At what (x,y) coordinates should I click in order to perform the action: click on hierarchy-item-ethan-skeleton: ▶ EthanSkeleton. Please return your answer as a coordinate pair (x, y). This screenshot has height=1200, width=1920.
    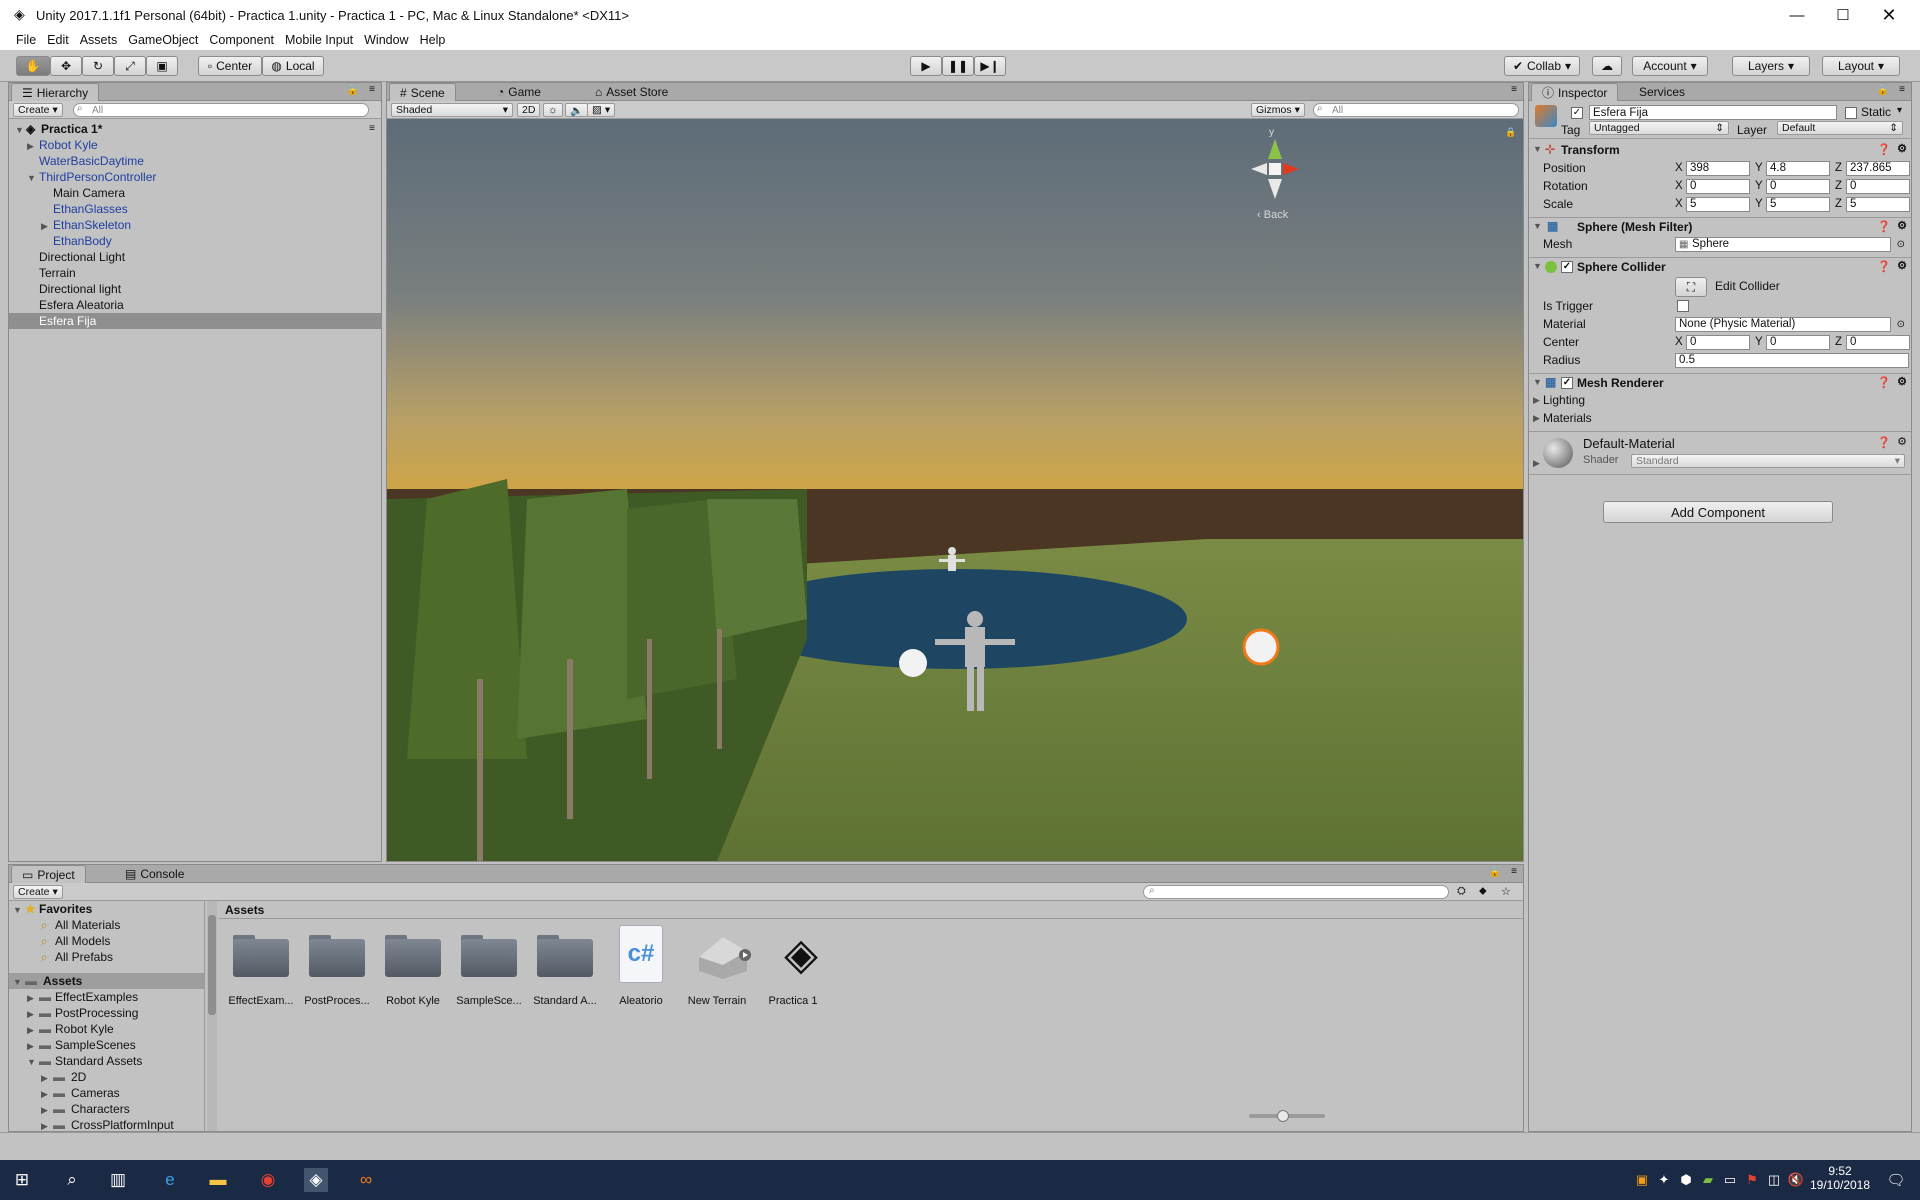
    Looking at the image, I should click on (195, 225).